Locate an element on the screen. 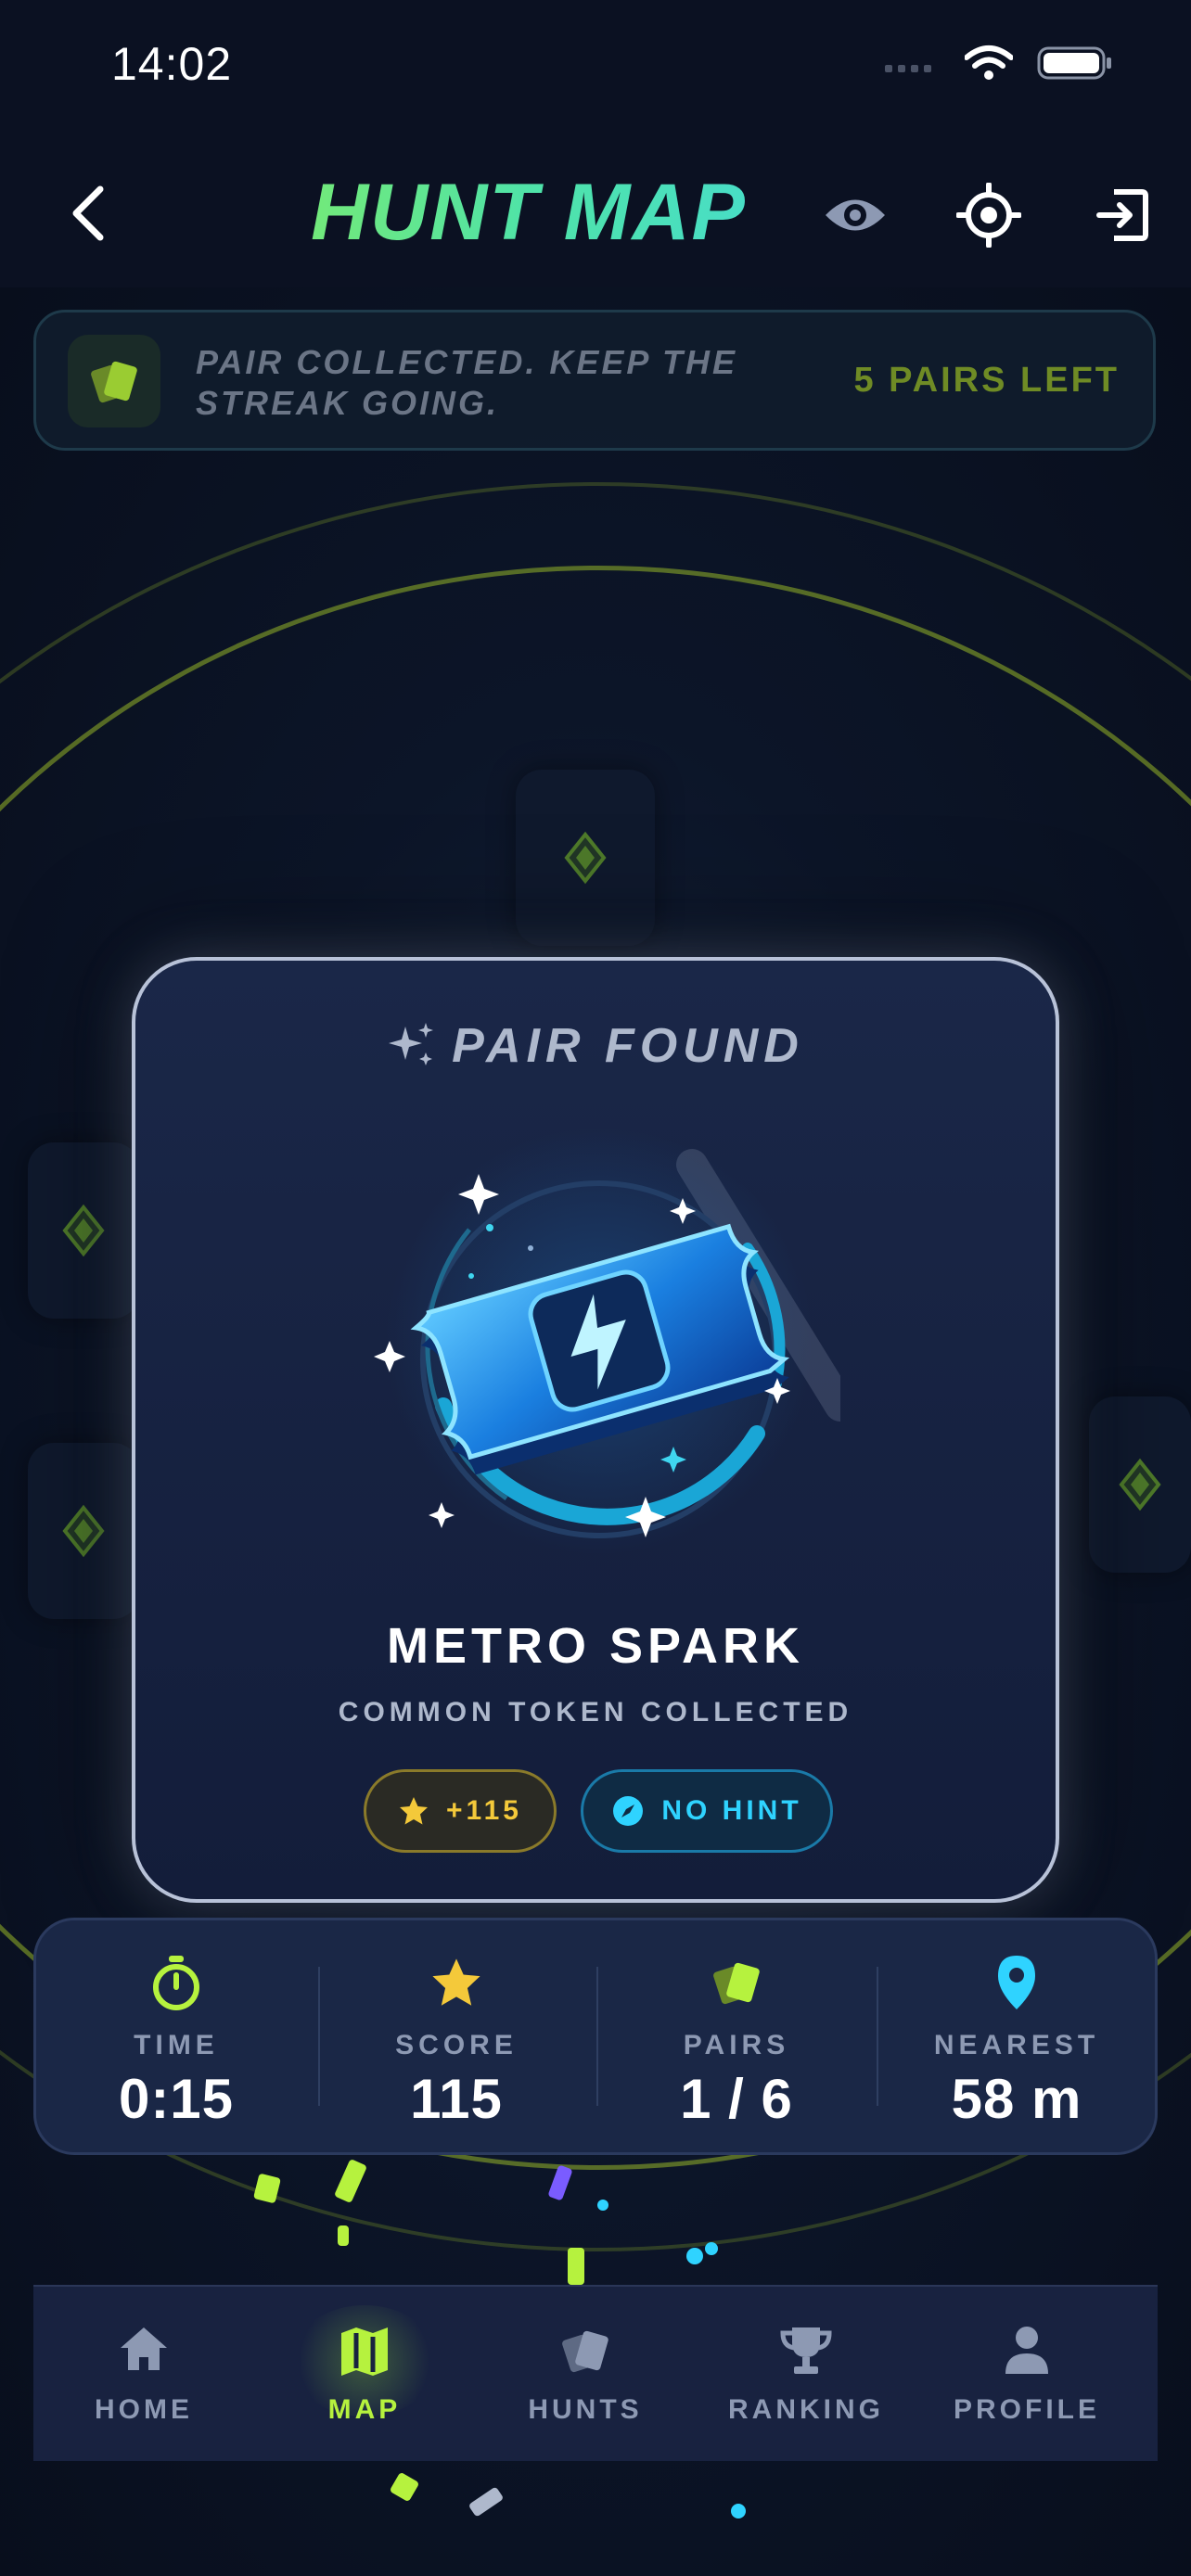 This screenshot has height=2576, width=1191. visibility-button is located at coordinates (855, 215).